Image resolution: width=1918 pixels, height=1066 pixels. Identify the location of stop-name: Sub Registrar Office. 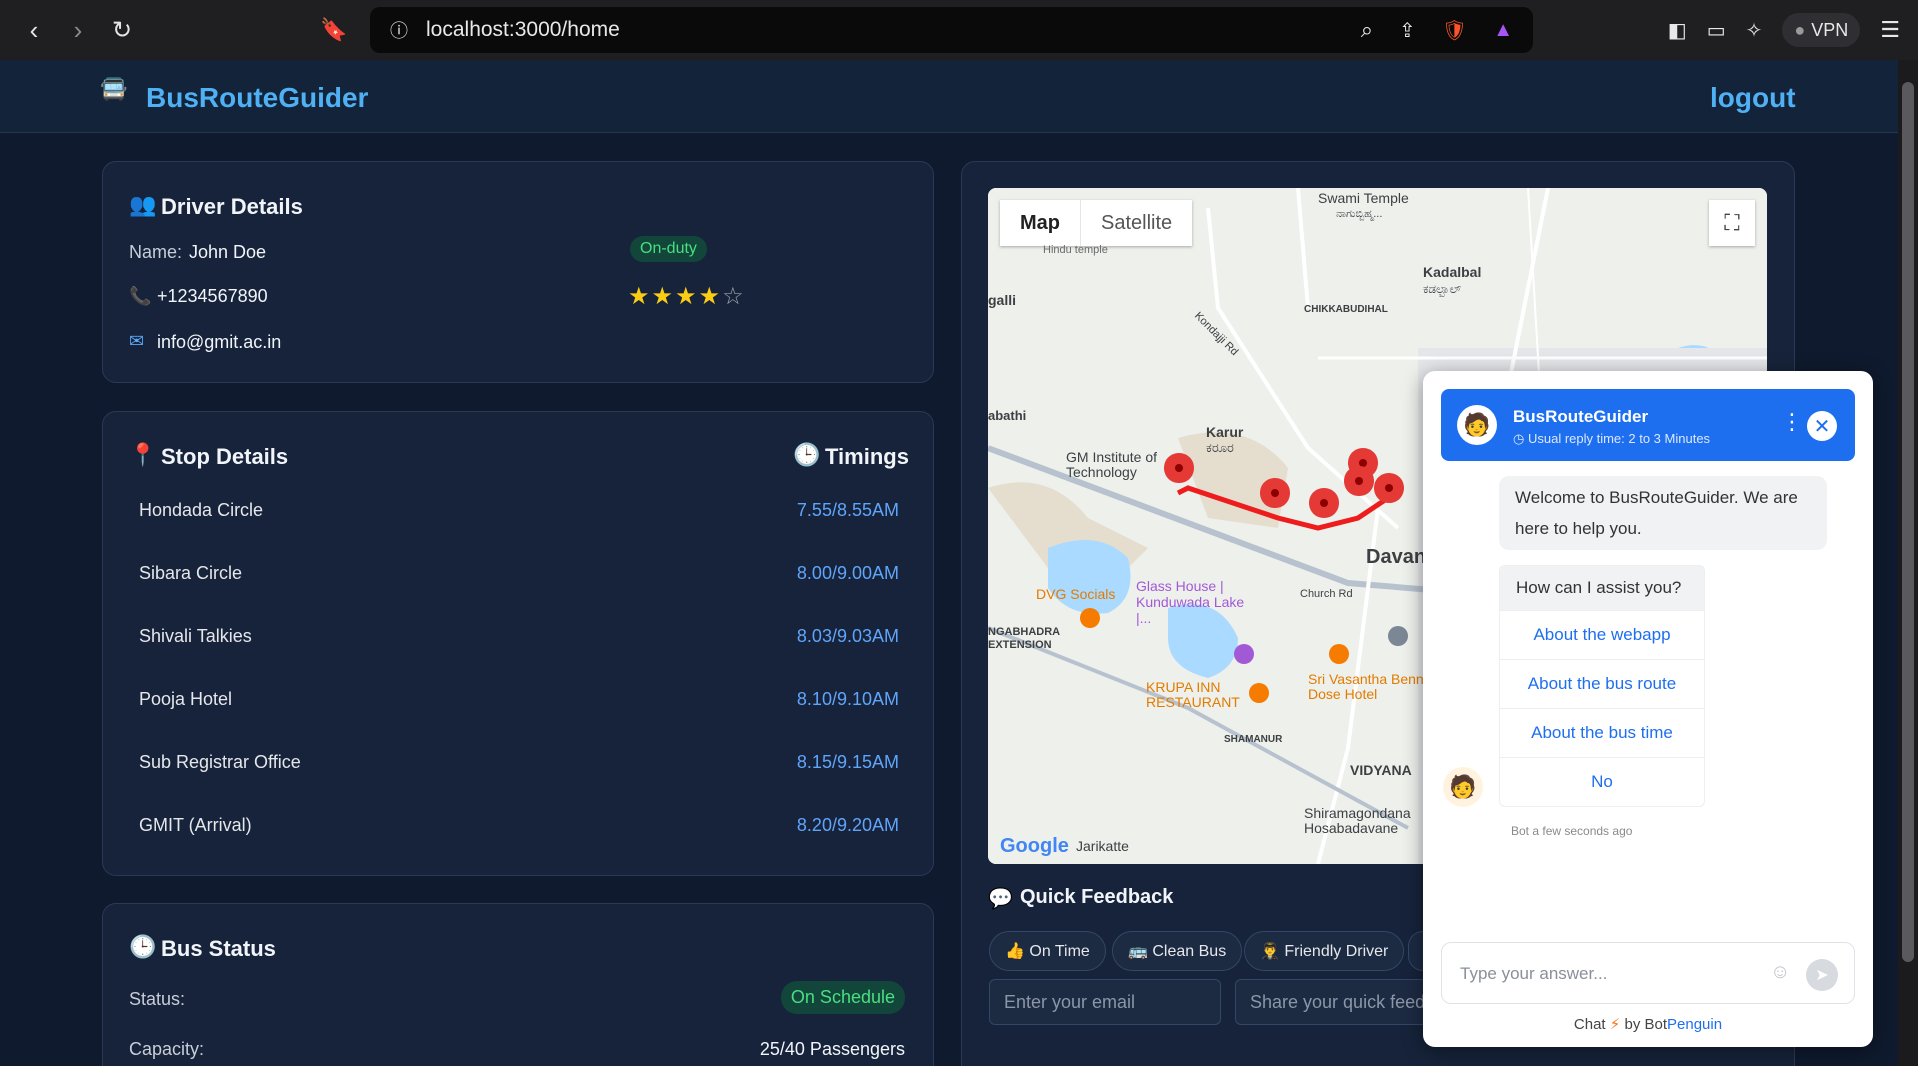
(220, 761).